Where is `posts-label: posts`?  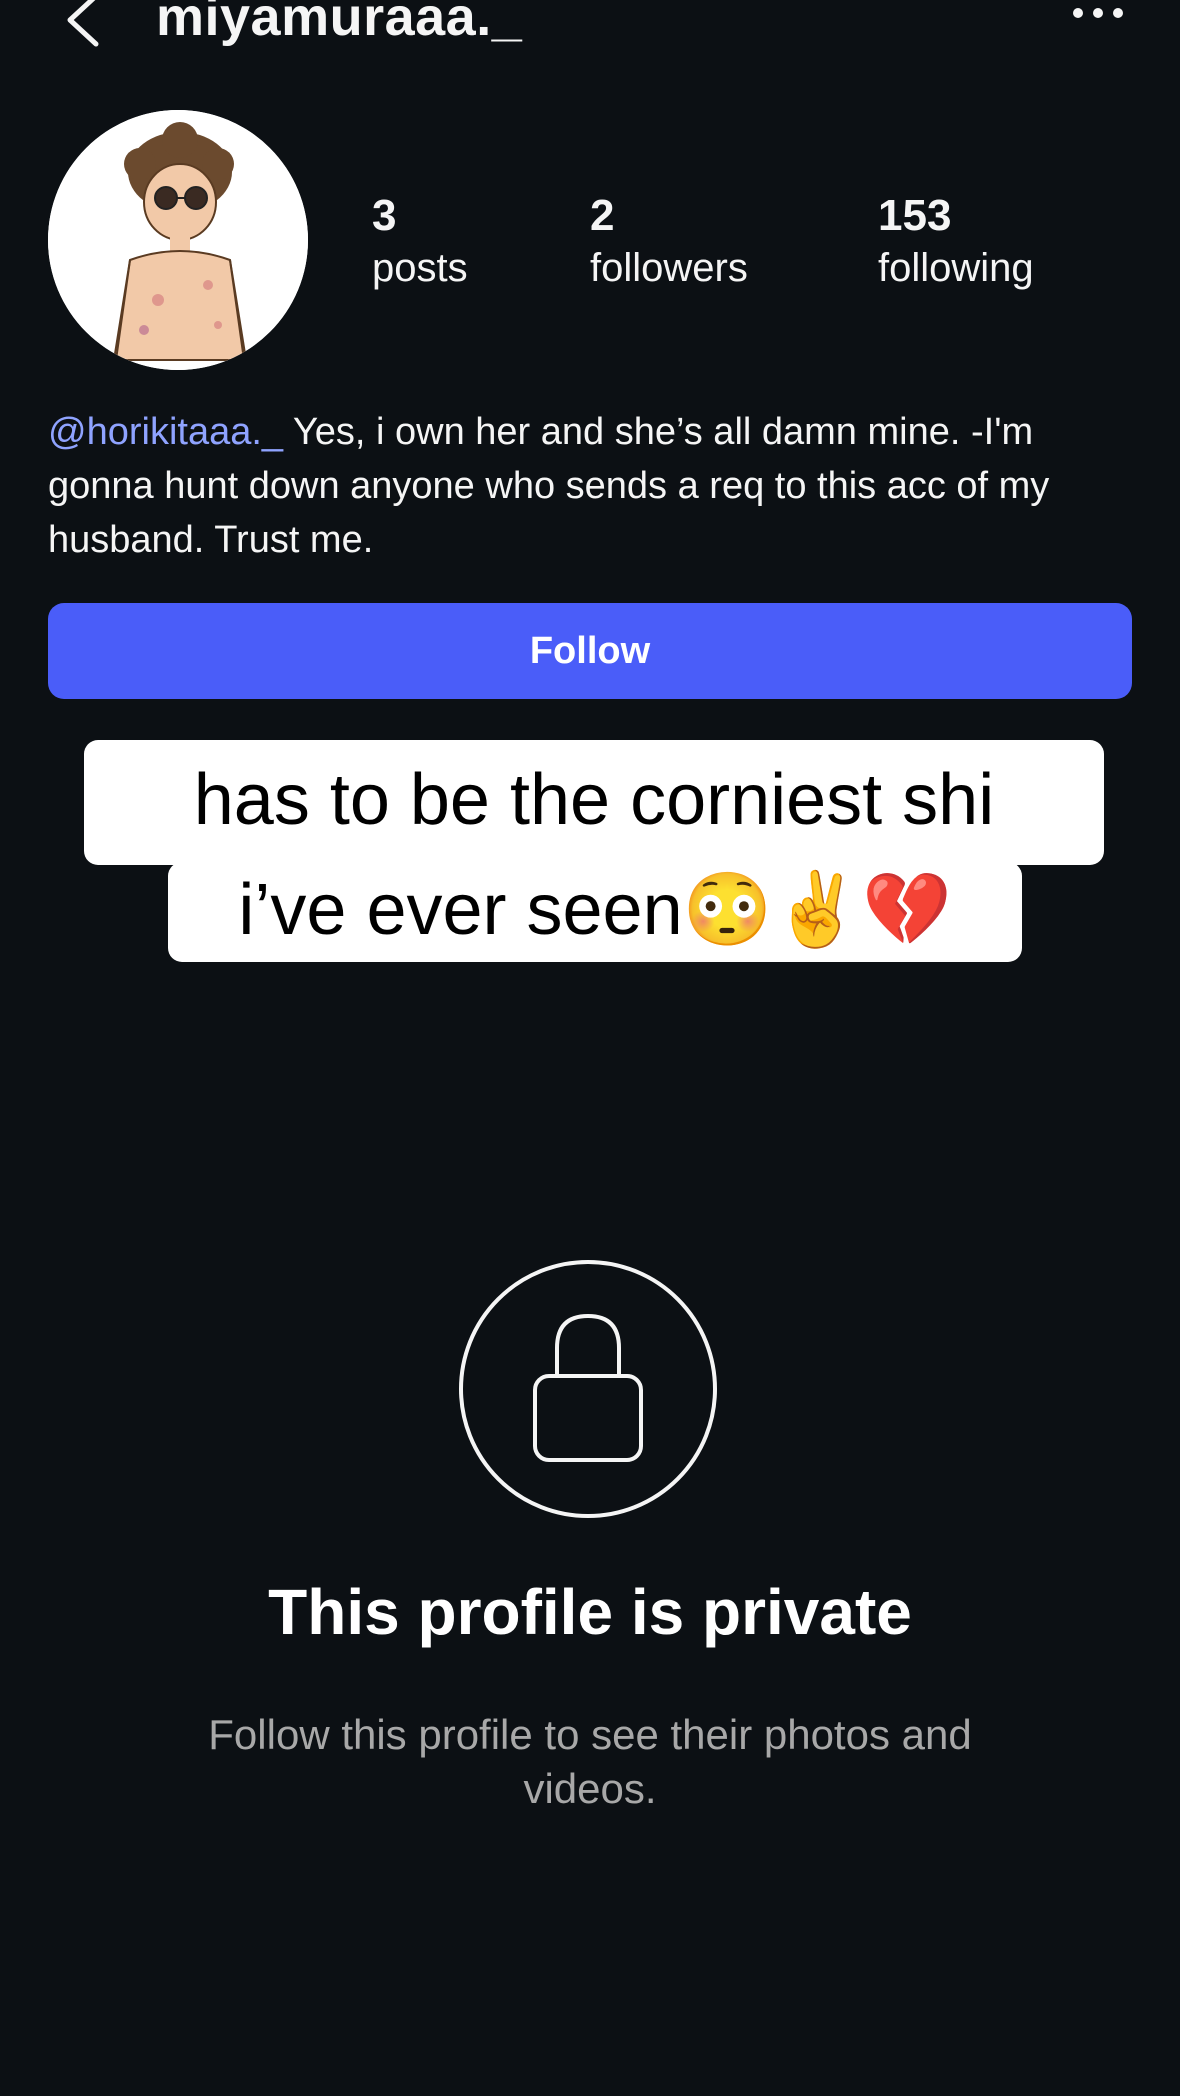 posts-label: posts is located at coordinates (420, 268).